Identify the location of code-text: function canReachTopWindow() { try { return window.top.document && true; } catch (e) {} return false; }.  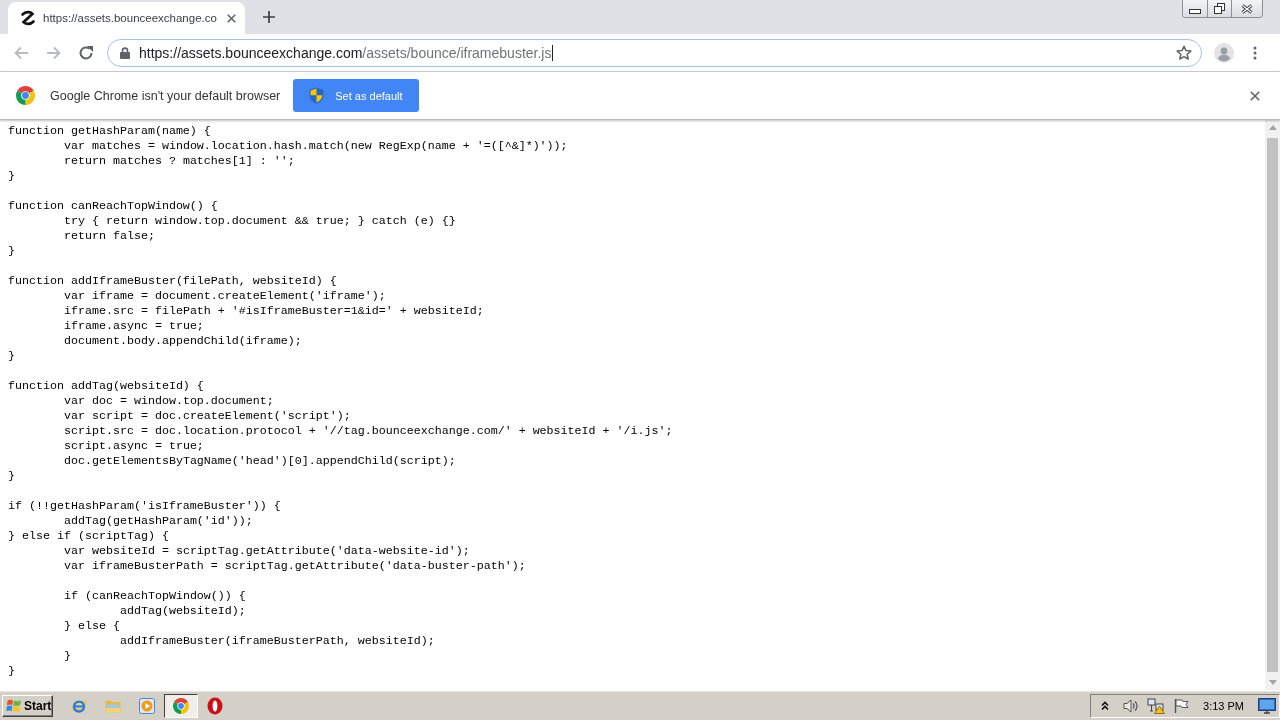
(232, 229).